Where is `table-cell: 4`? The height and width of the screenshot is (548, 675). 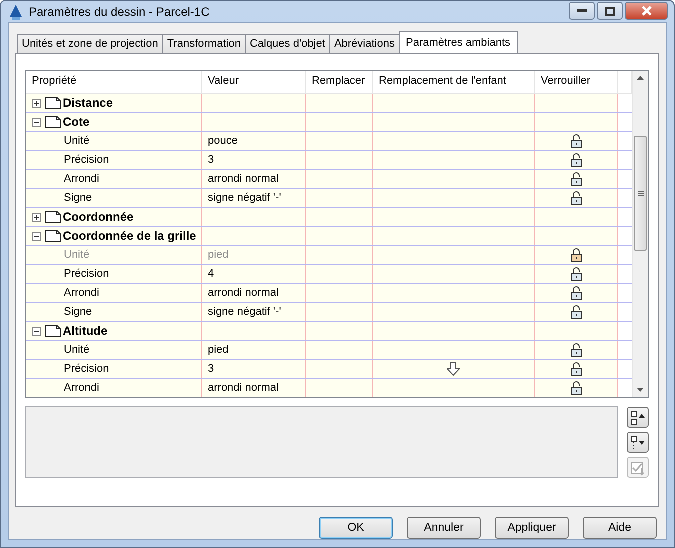
table-cell: 4 is located at coordinates (254, 274).